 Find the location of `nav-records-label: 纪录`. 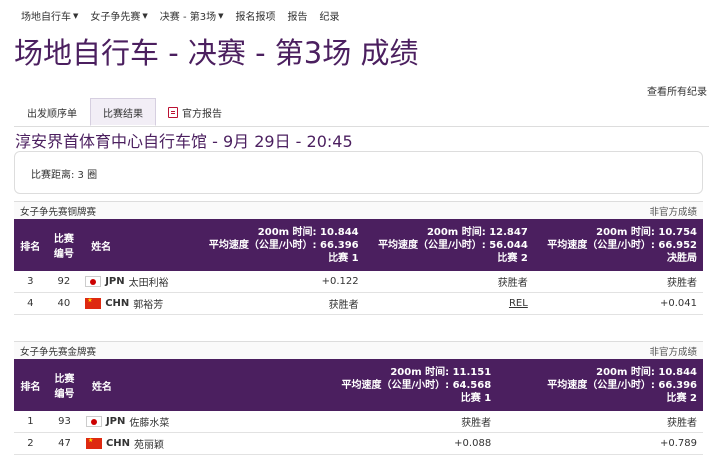

nav-records-label: 纪录 is located at coordinates (329, 17).